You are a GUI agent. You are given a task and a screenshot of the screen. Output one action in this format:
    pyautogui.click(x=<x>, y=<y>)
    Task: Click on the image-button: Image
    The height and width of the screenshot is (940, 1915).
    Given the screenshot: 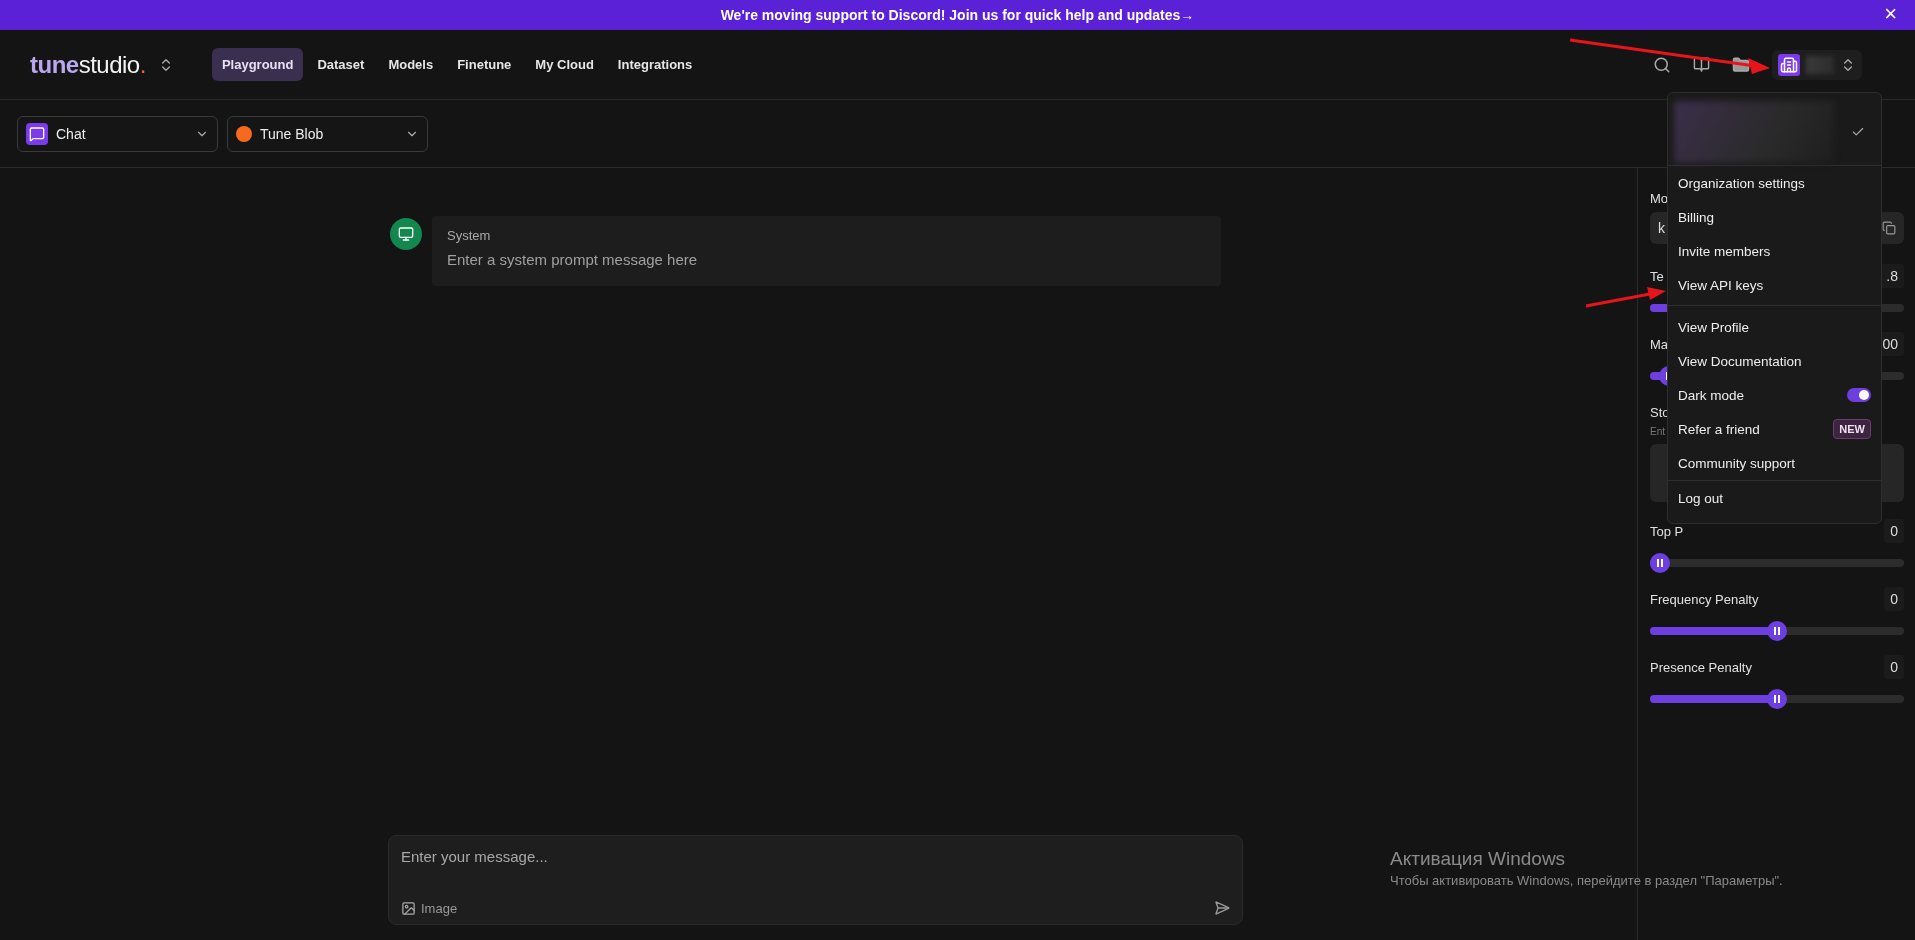 What is the action you would take?
    pyautogui.click(x=429, y=908)
    